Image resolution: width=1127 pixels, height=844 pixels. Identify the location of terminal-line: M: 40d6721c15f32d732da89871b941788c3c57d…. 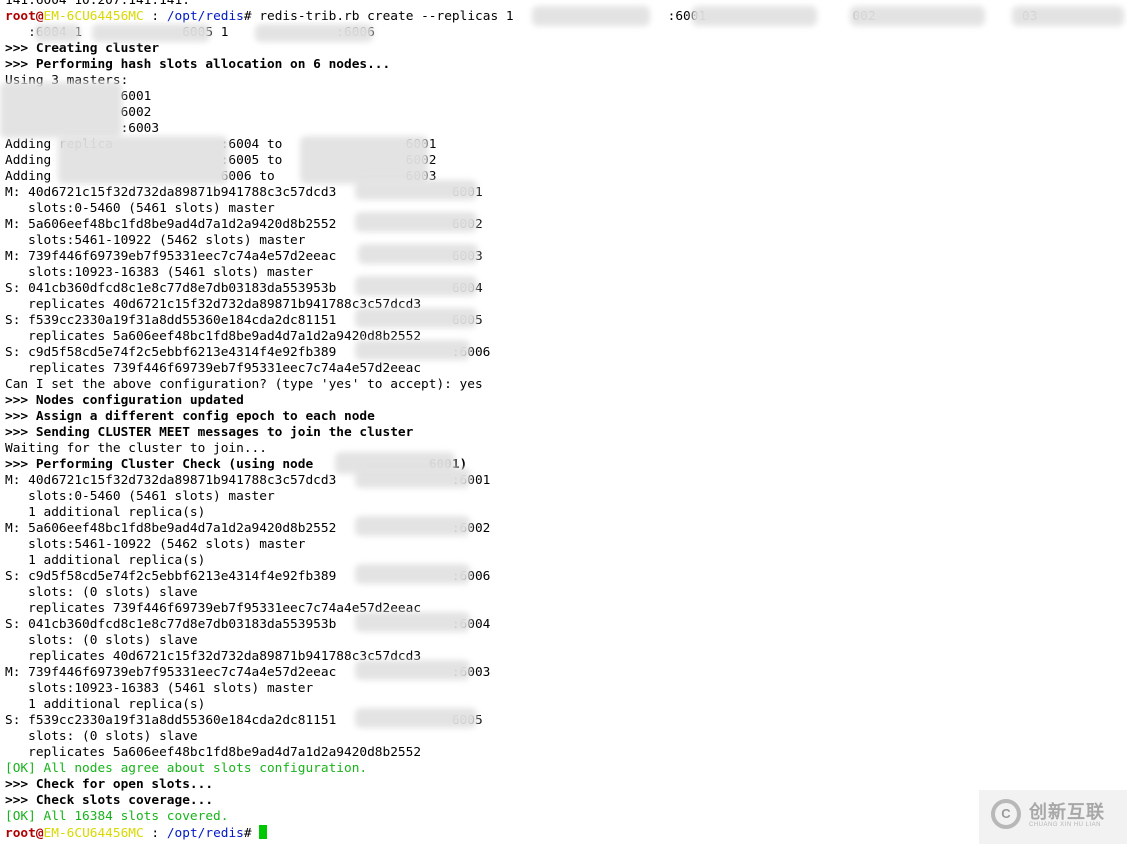
(521, 481).